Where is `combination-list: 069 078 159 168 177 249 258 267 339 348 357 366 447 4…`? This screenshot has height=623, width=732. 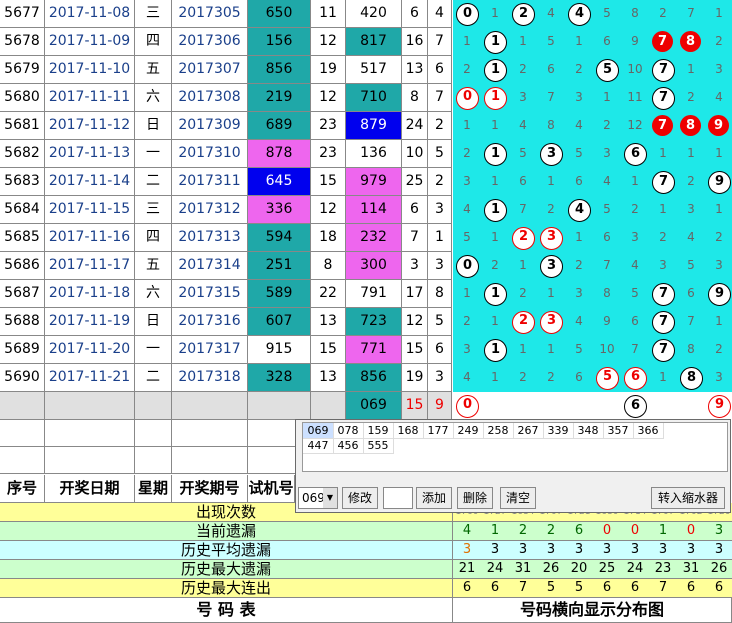
combination-list: 069 078 159 168 177 249 258 267 339 348 357 366 447 4… is located at coordinates (515, 447).